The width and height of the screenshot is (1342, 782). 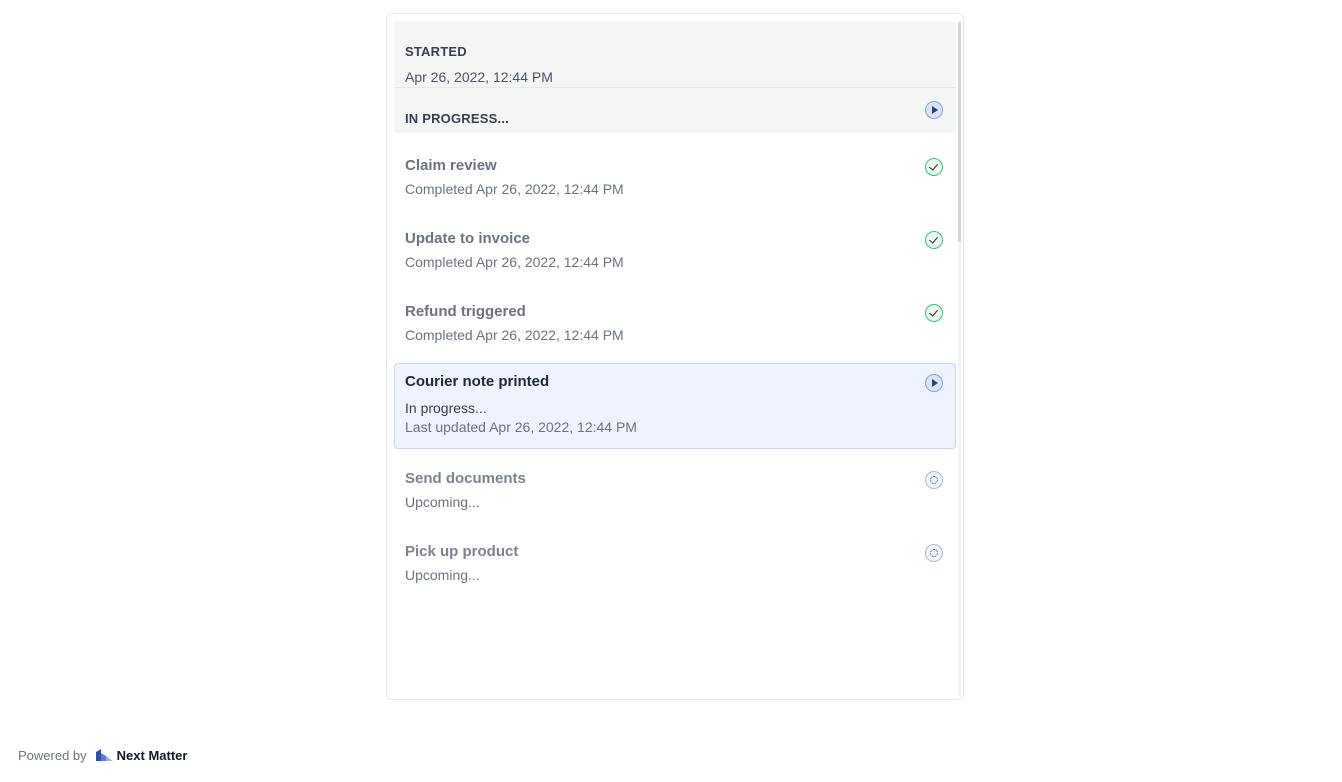 What do you see at coordinates (959, 358) in the screenshot?
I see `scrollbar` at bounding box center [959, 358].